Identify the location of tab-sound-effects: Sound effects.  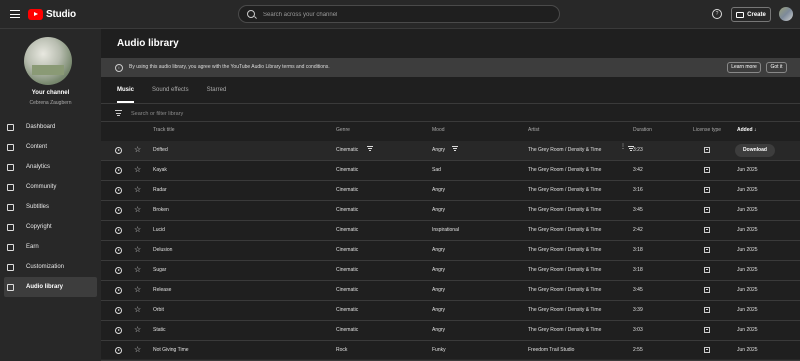
(170, 95).